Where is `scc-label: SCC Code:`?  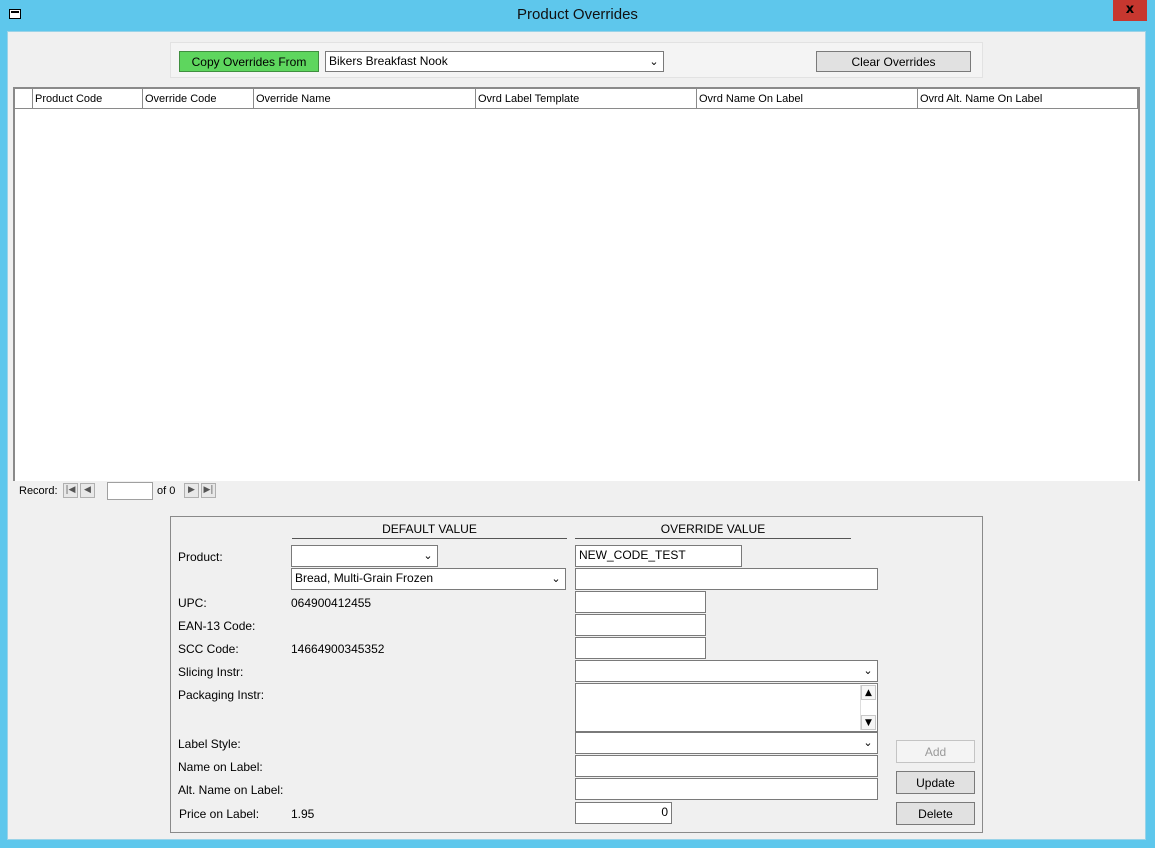
scc-label: SCC Code: is located at coordinates (208, 649).